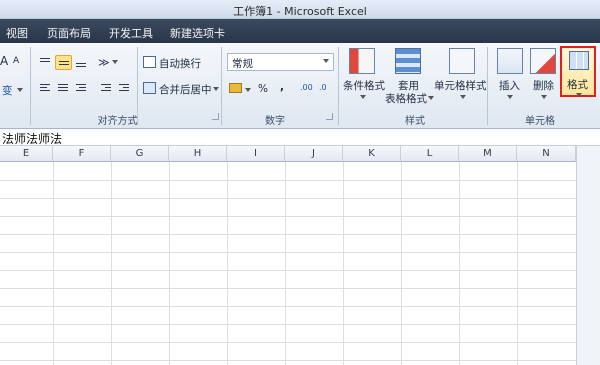  I want to click on column-header-m: M, so click(488, 154).